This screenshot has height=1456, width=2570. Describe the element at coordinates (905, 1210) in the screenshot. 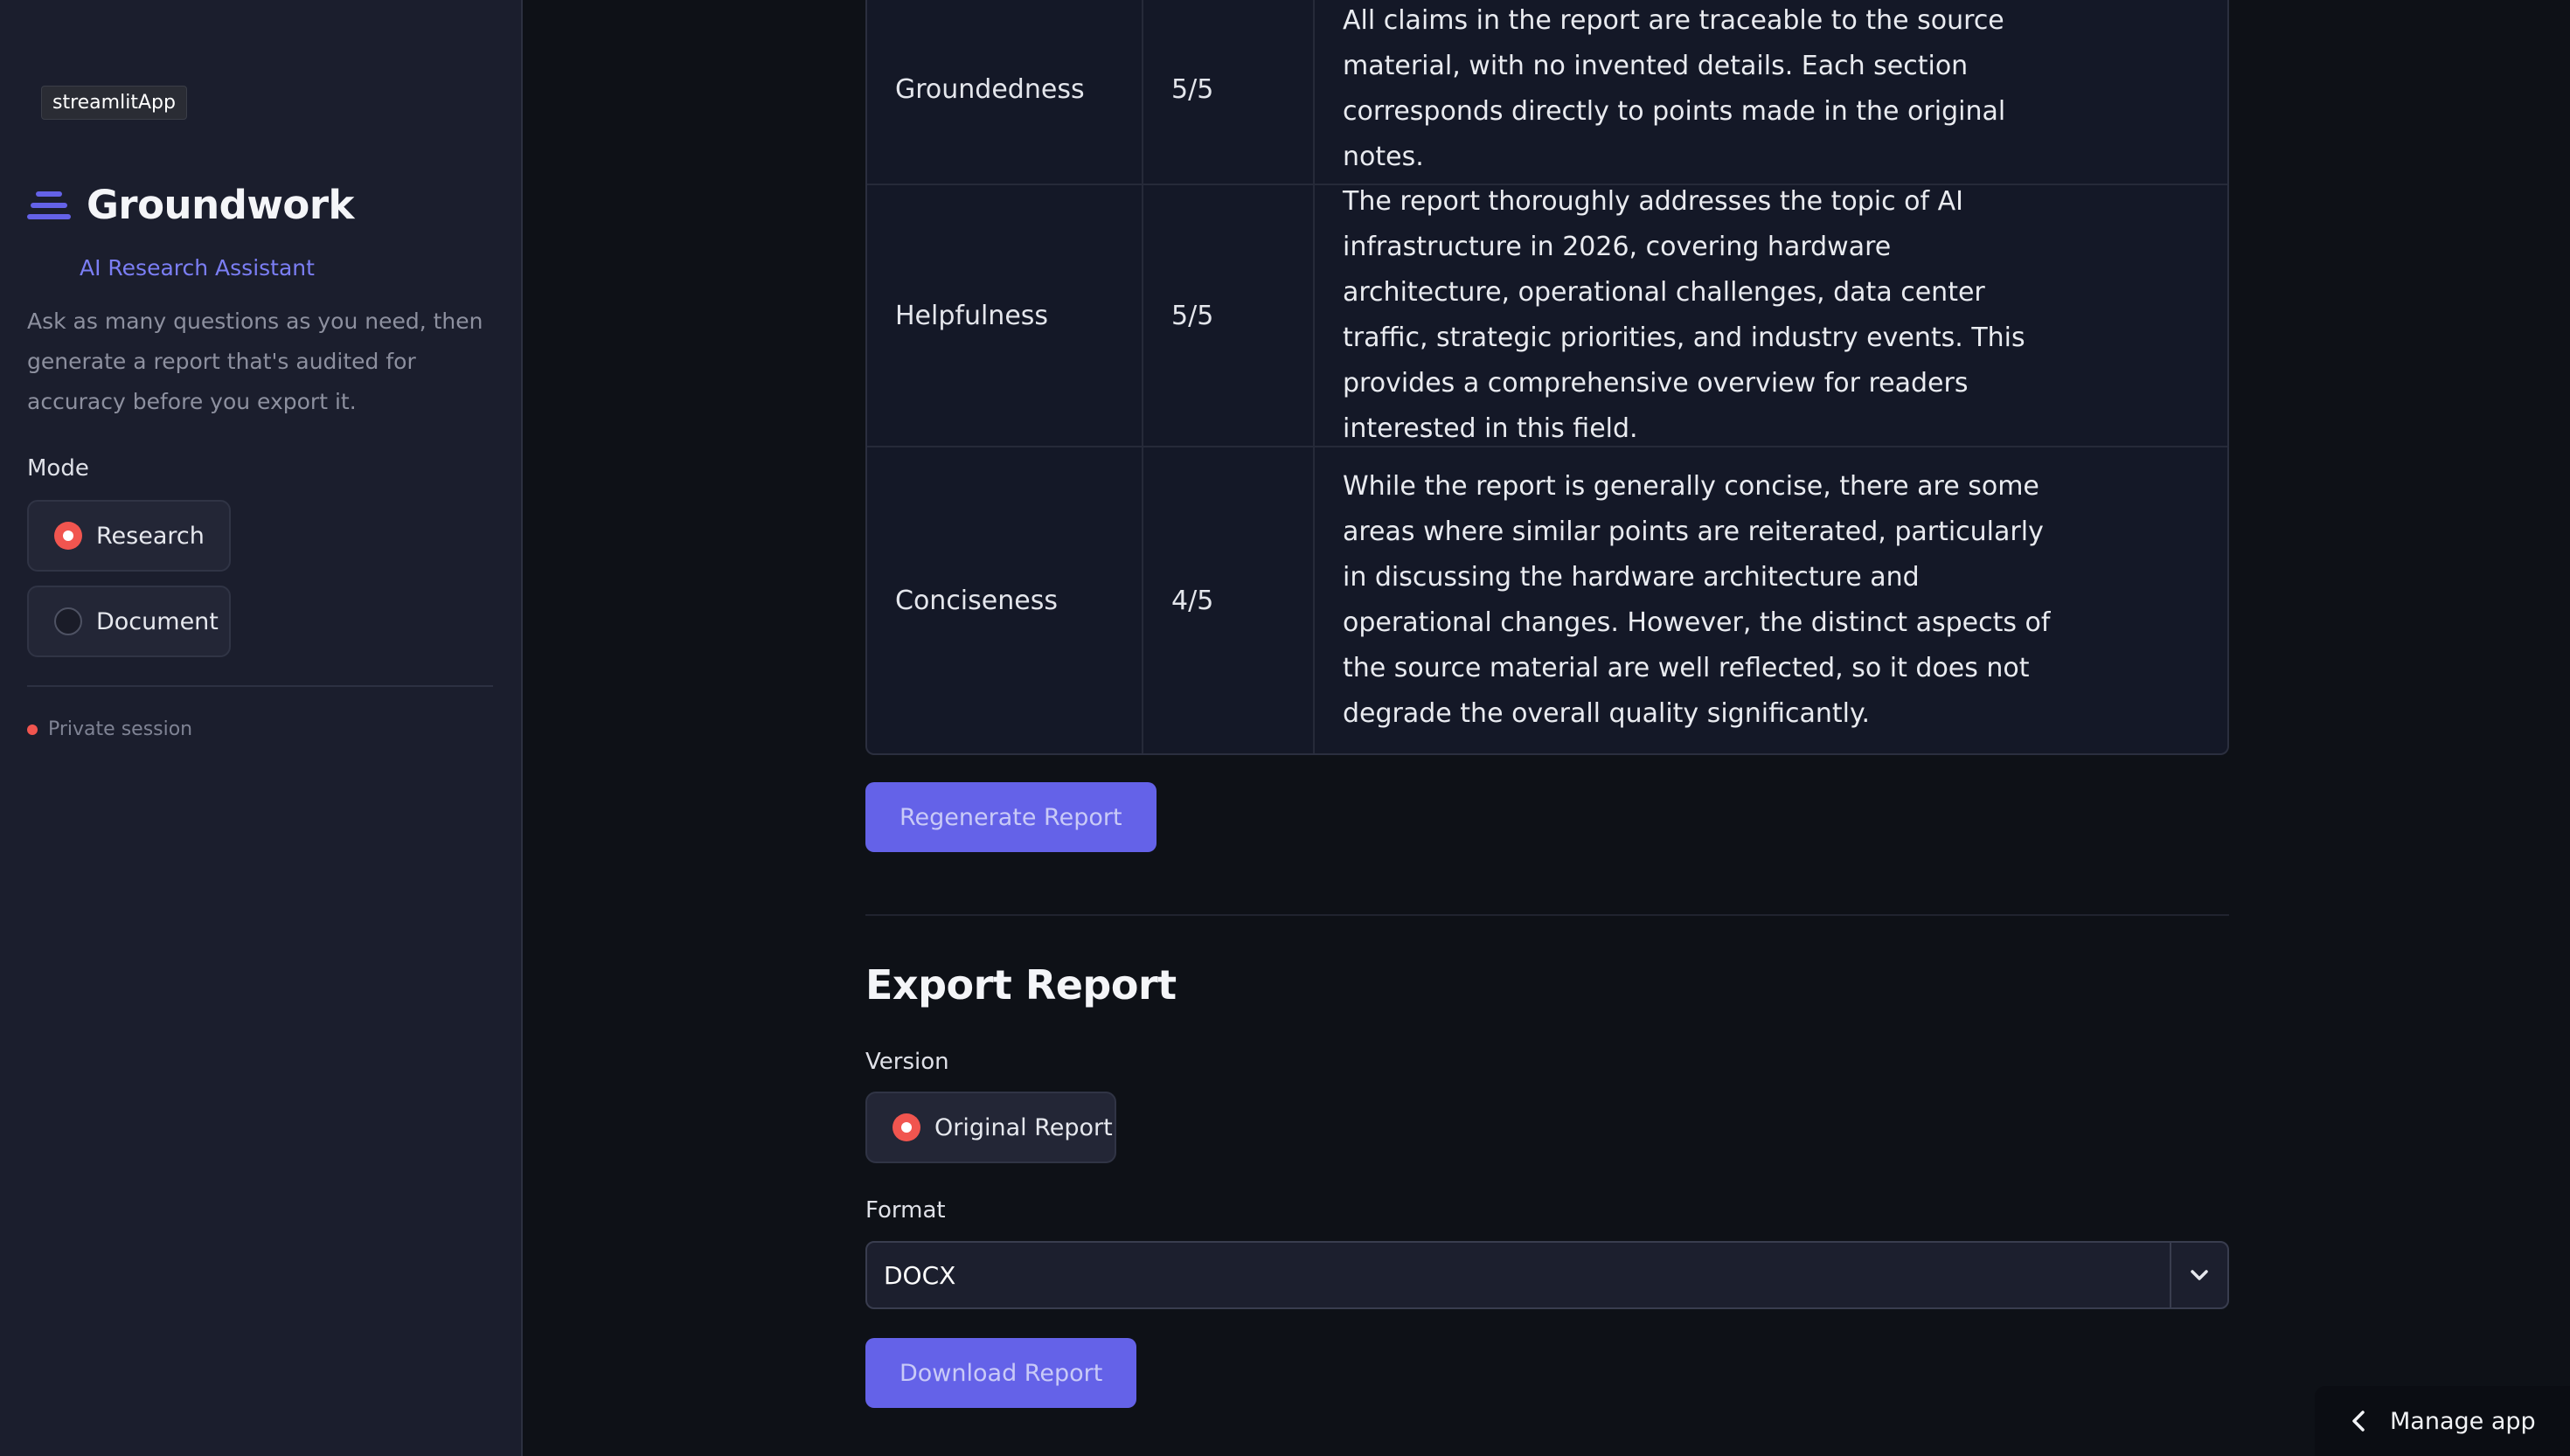

I see `format-label: Format` at that location.